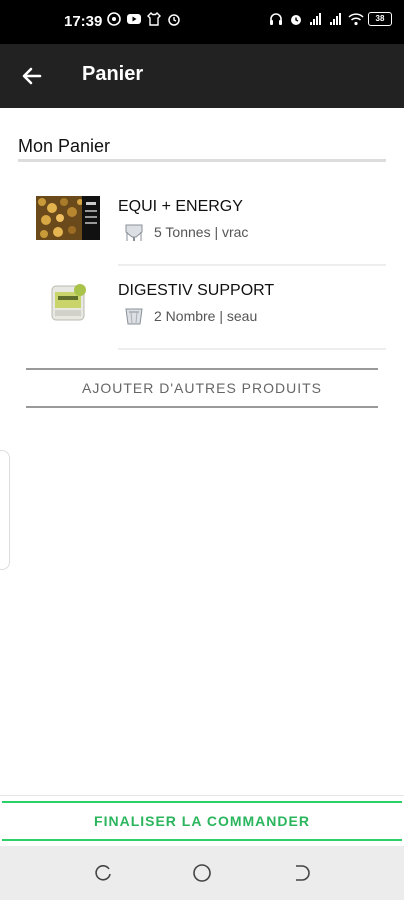 Image resolution: width=404 pixels, height=900 pixels. I want to click on silo-icon, so click(134, 232).